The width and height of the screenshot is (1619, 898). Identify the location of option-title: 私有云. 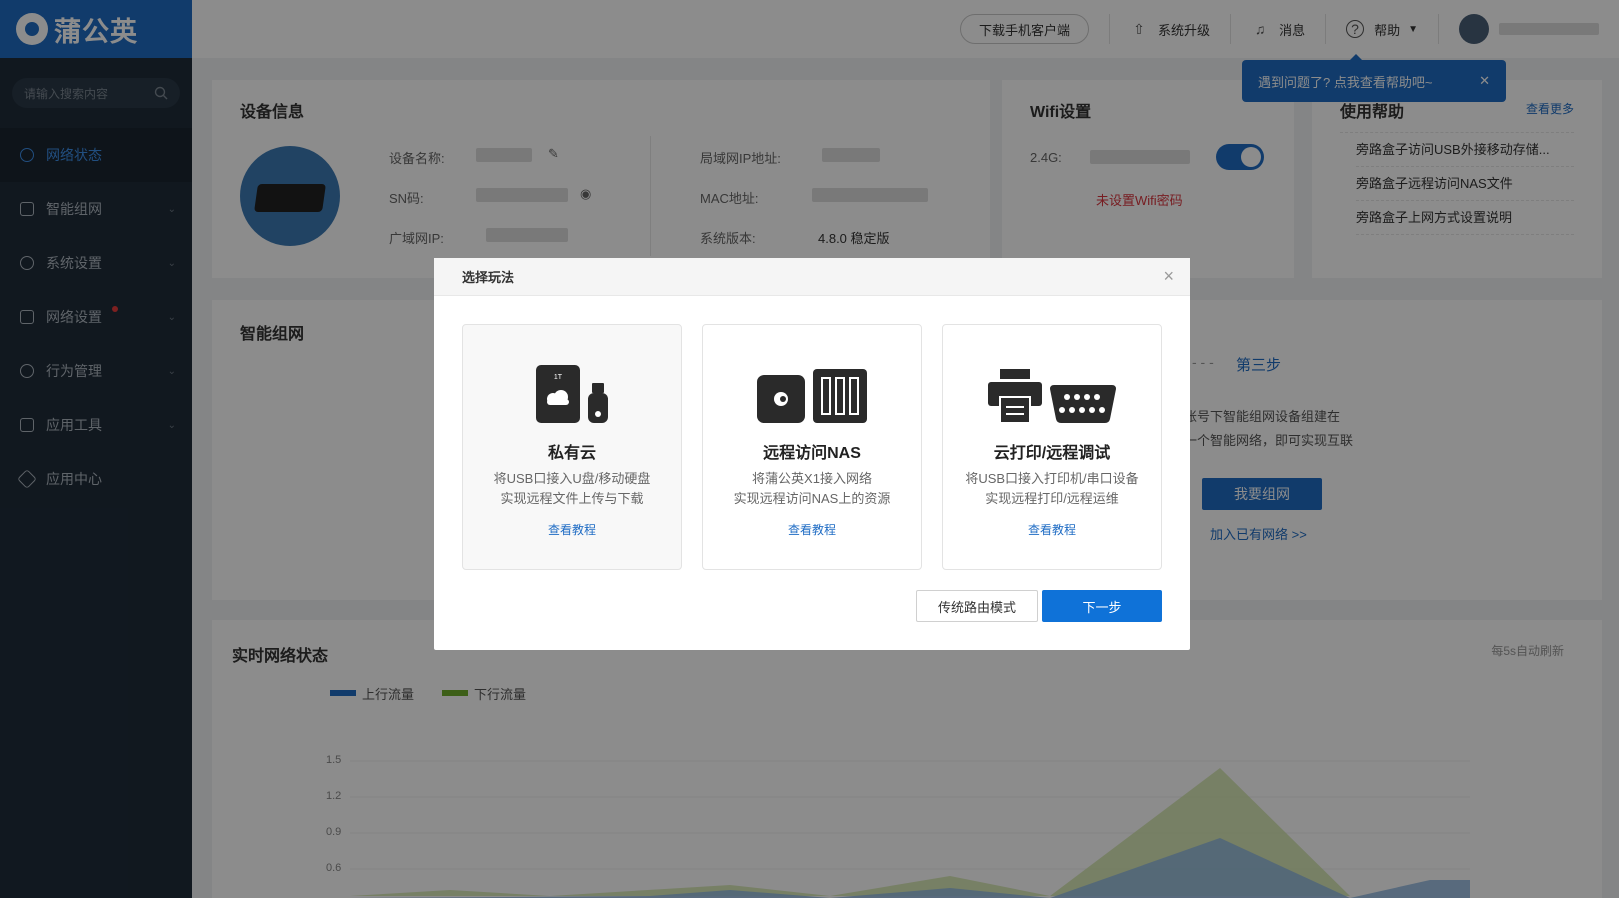
(571, 453).